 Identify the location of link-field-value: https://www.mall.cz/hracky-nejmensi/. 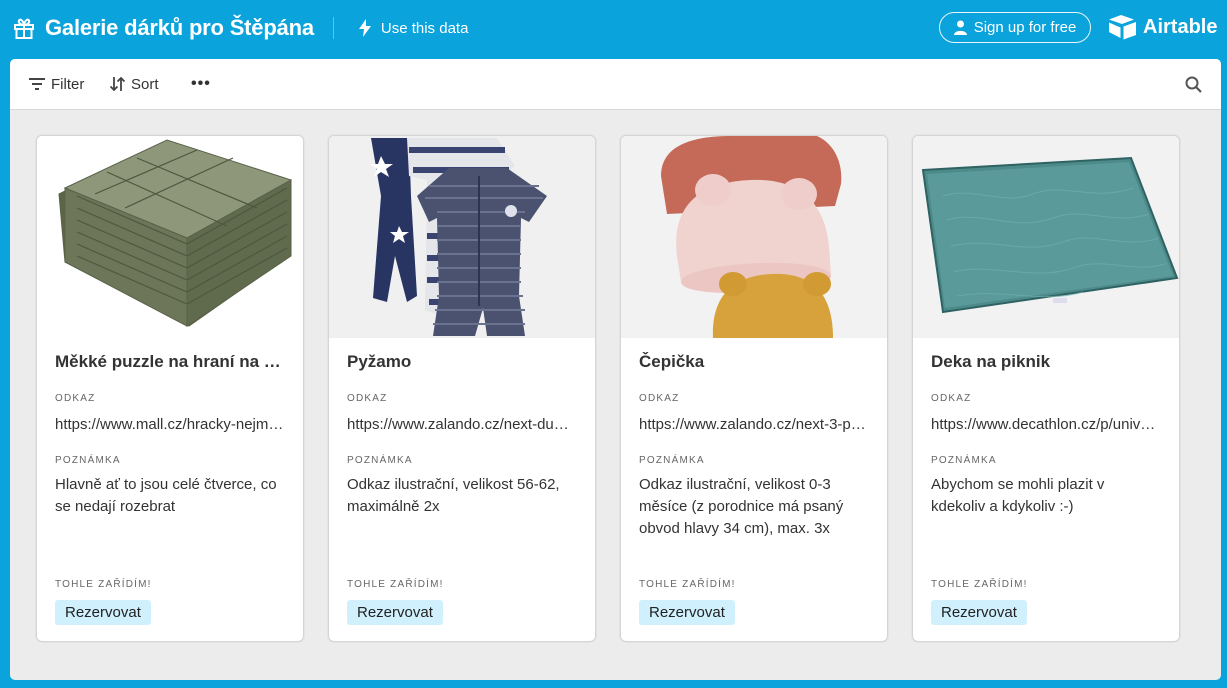
(170, 425).